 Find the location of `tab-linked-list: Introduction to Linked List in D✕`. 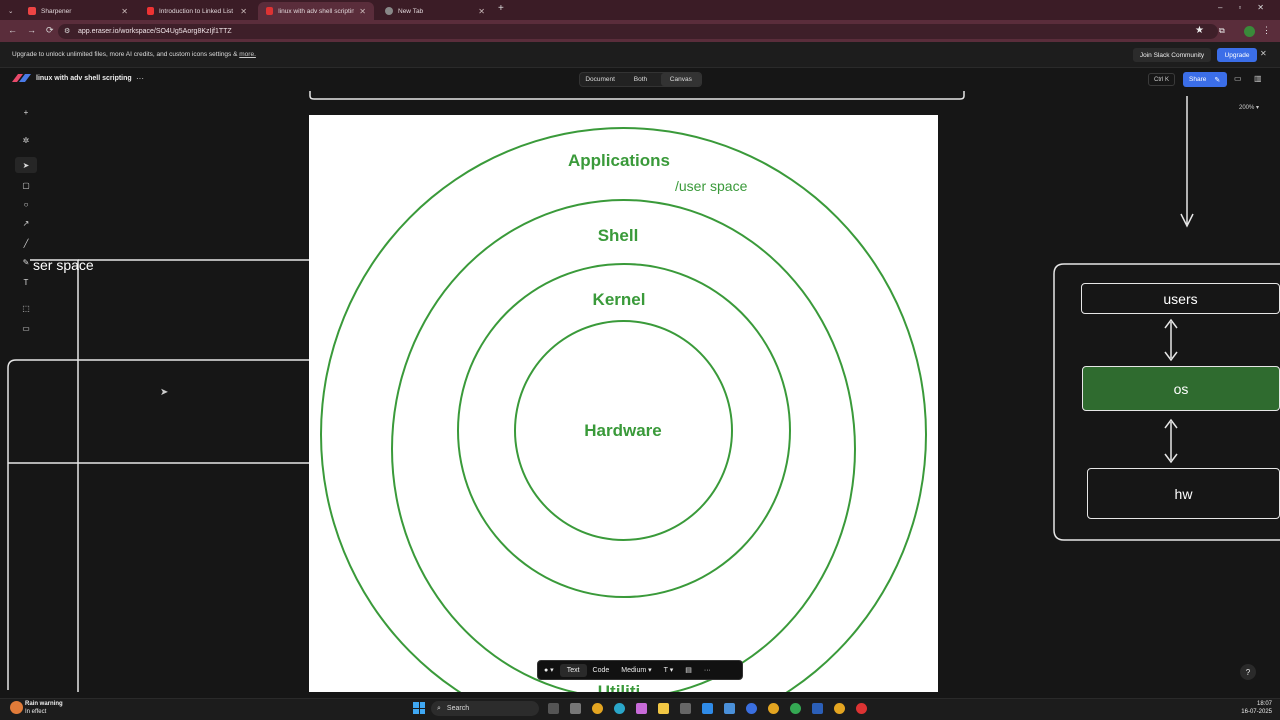

tab-linked-list: Introduction to Linked List in D✕ is located at coordinates (197, 11).